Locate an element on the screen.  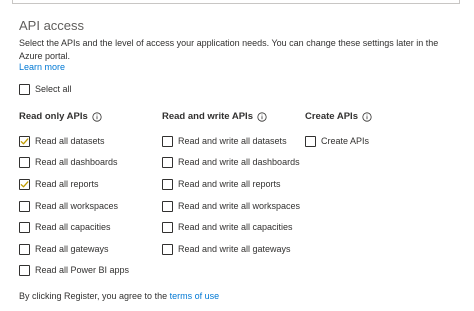
checkbox-label: Read and write all gateways is located at coordinates (234, 249).